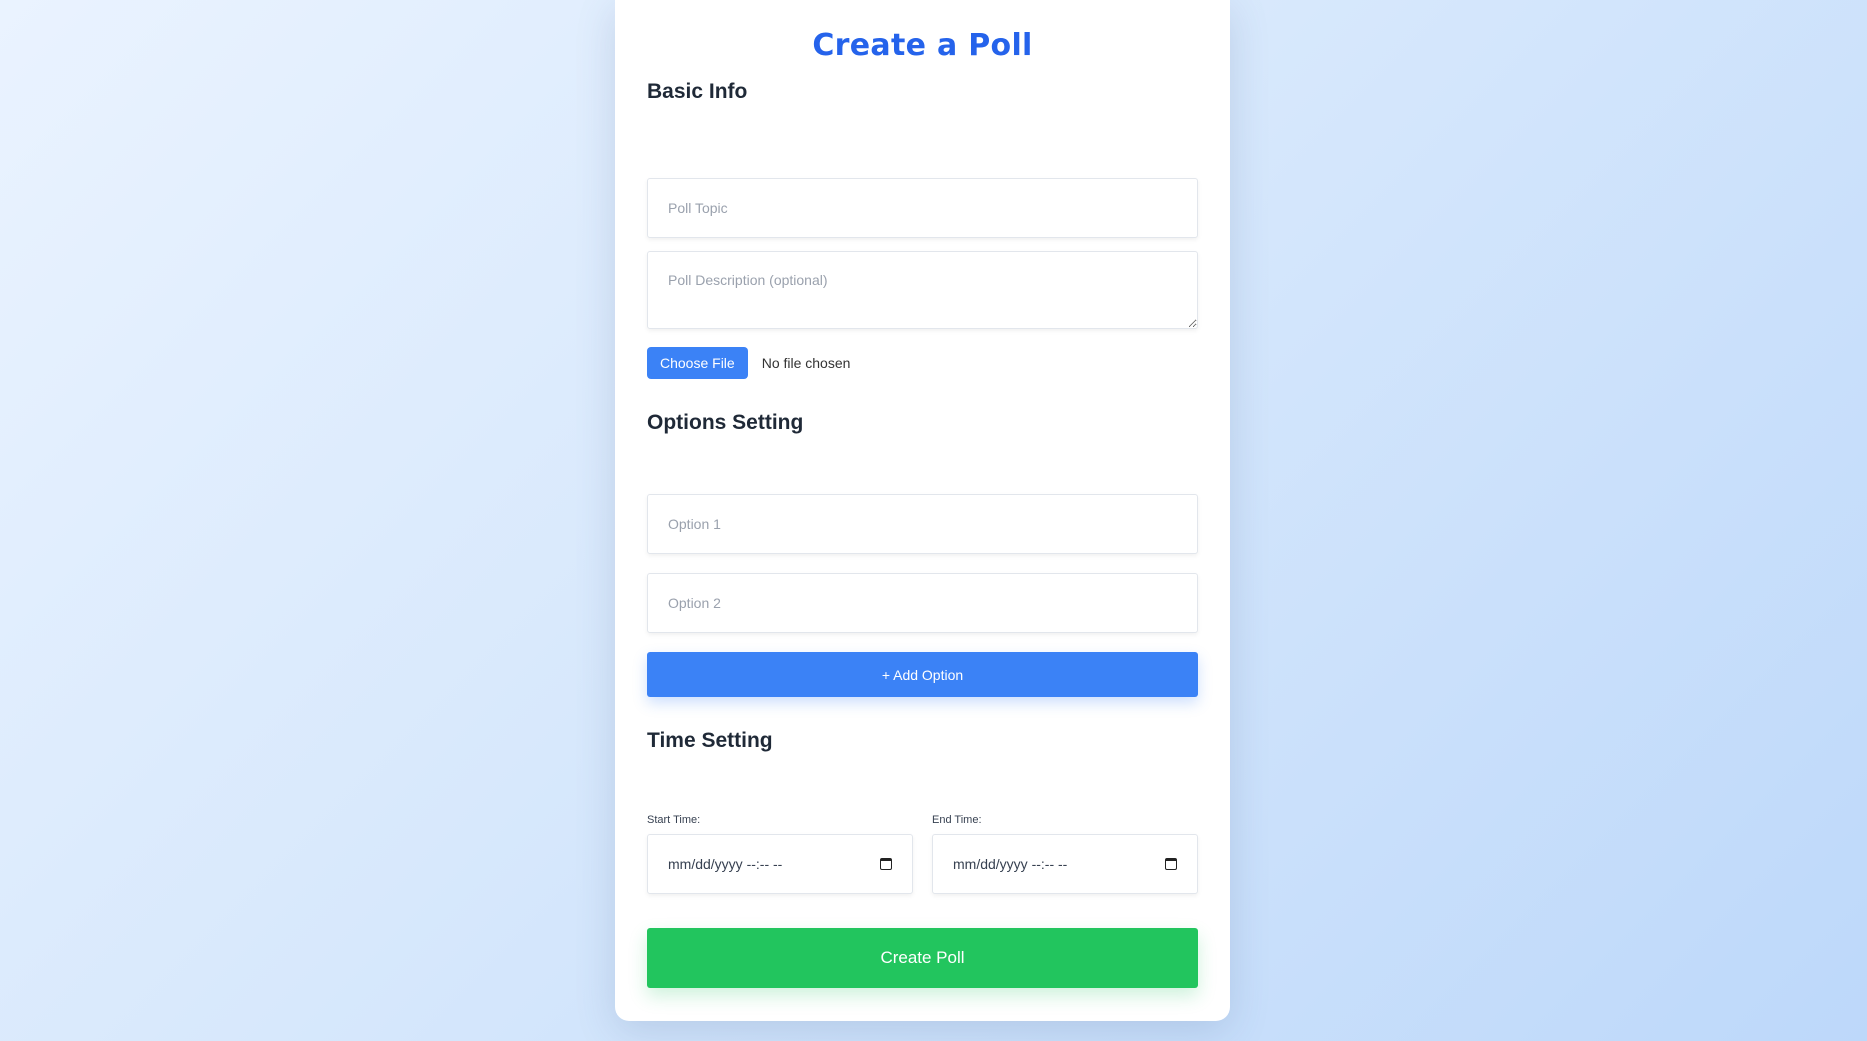  What do you see at coordinates (922, 290) in the screenshot?
I see `poll-description-textarea` at bounding box center [922, 290].